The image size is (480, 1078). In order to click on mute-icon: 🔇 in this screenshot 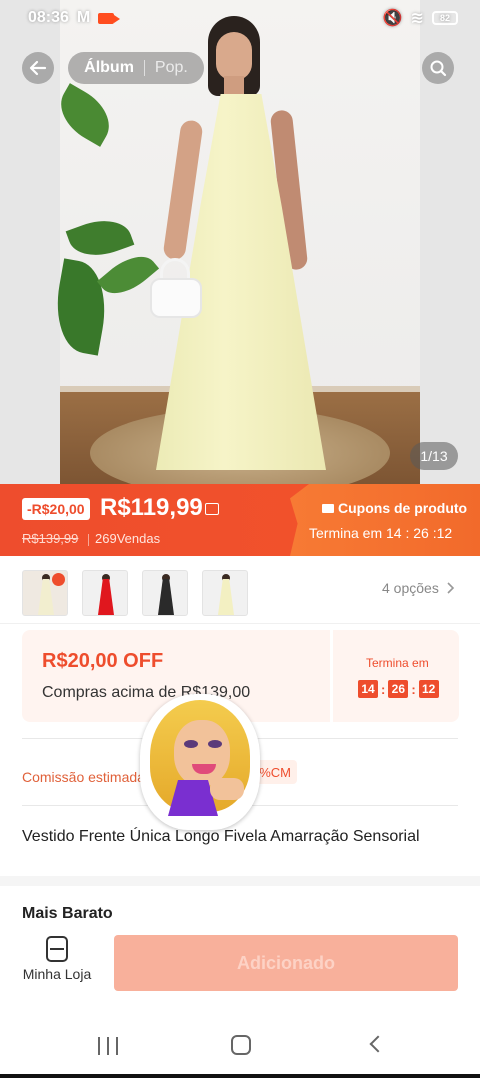, I will do `click(392, 18)`.